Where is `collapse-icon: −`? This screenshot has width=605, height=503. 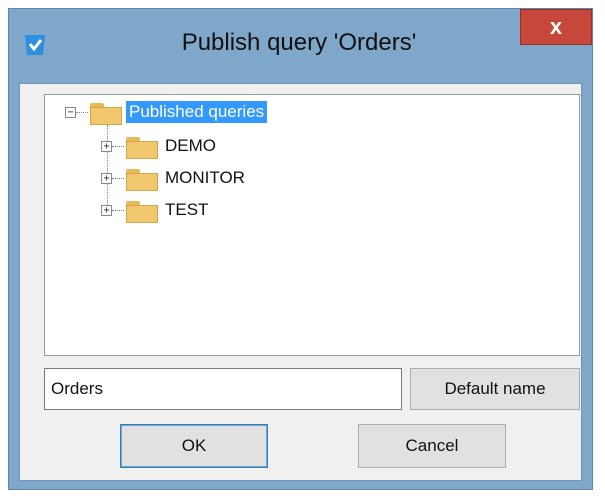
collapse-icon: − is located at coordinates (70, 112).